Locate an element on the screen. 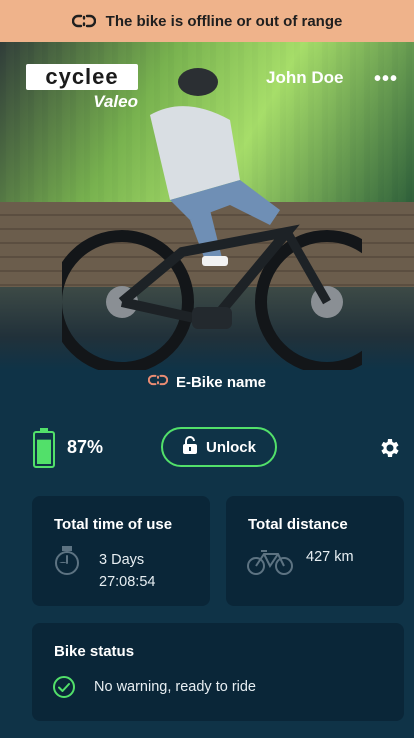 The image size is (414, 738). unlock-label: Unlock is located at coordinates (230, 447).